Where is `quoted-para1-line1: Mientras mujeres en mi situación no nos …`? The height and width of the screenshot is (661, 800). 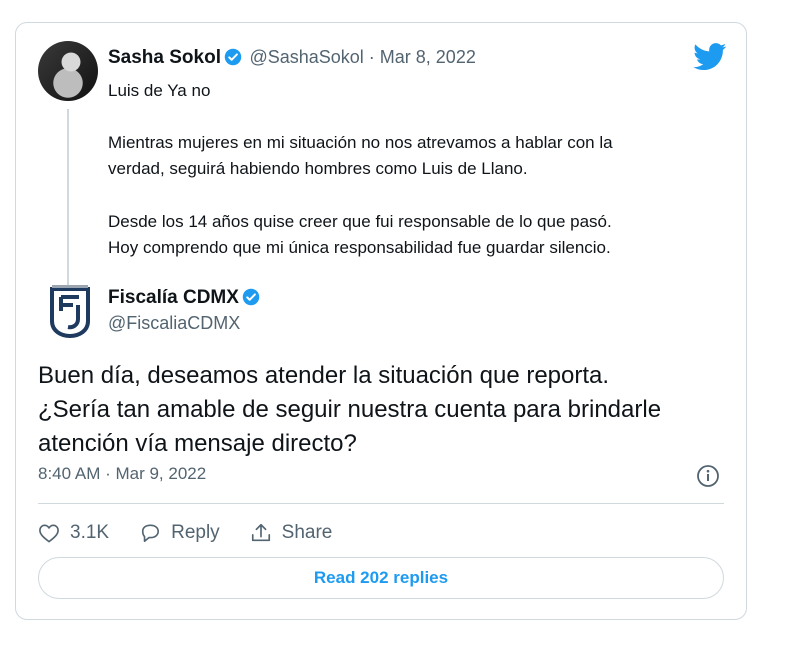
quoted-para1-line1: Mientras mujeres en mi situación no nos … is located at coordinates (360, 142).